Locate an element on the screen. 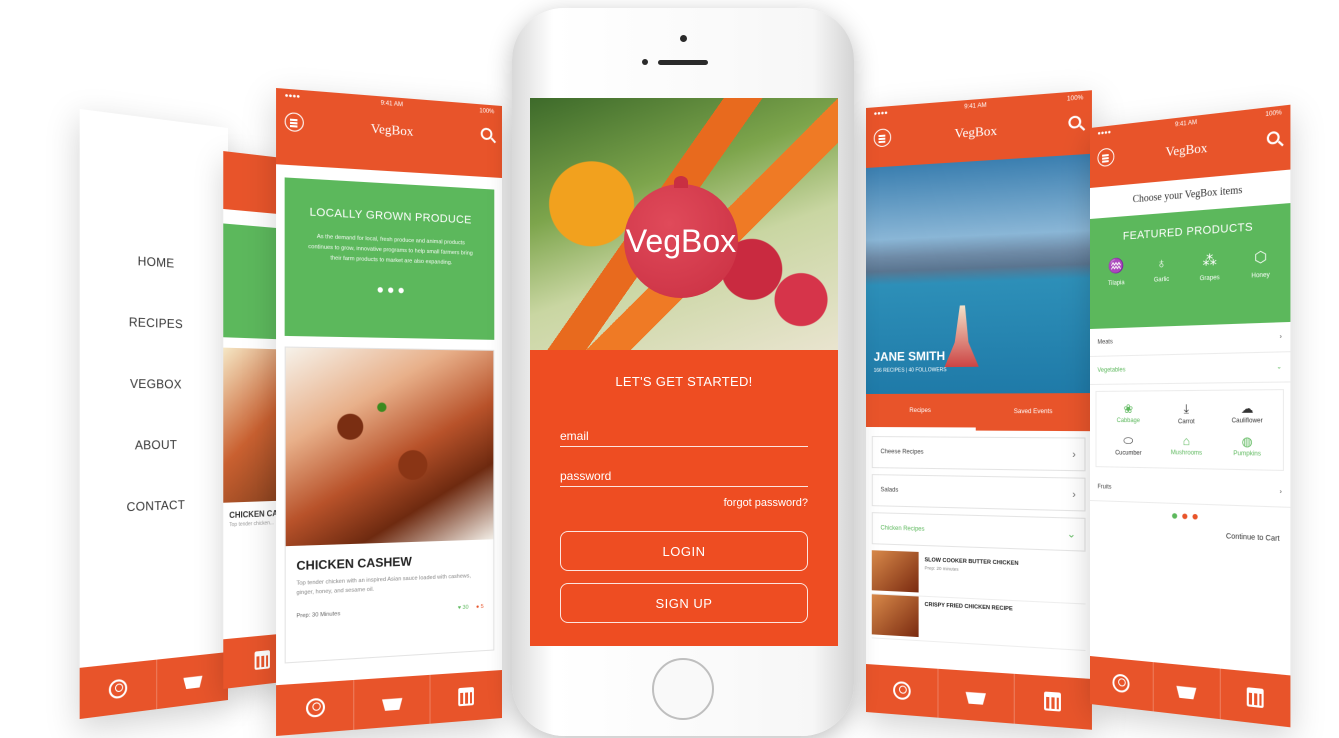 The height and width of the screenshot is (738, 1339). recipe-ratings: ♥ 30 ● 5 is located at coordinates (471, 607).